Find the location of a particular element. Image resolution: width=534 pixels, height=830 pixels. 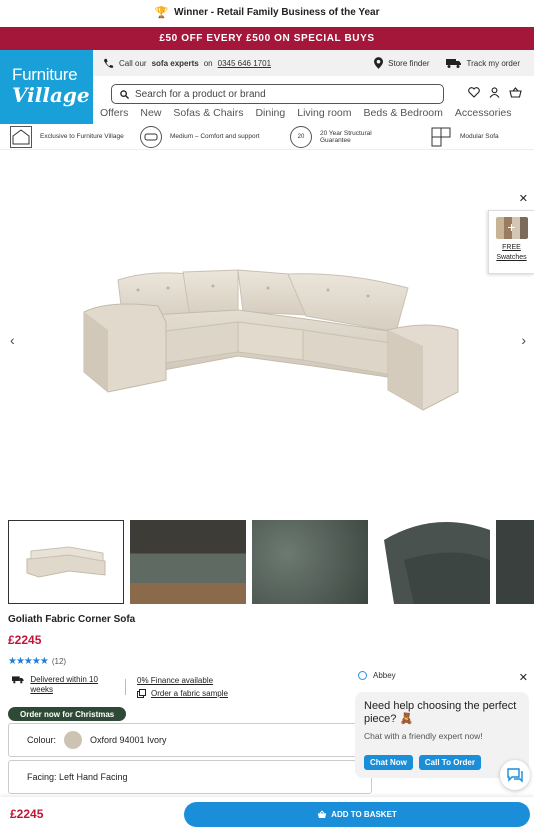

usp-guarantee-label: 20 Year Structural Guarantee is located at coordinates (346, 136).